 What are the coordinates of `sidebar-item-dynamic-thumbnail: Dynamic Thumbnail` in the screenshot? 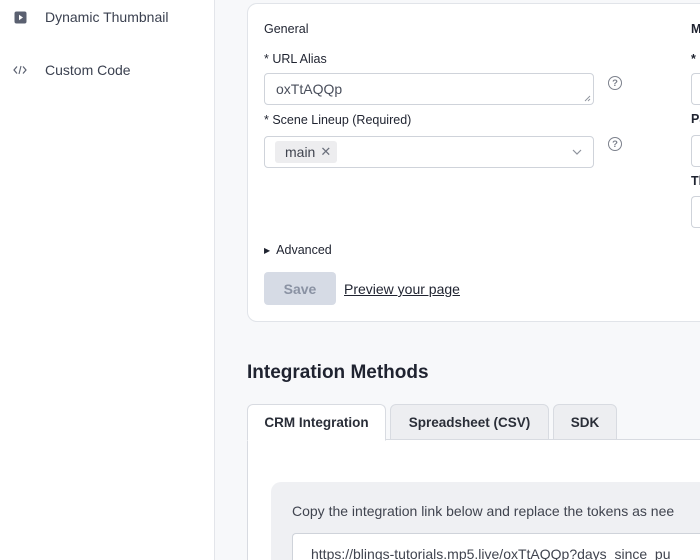 It's located at (107, 17).